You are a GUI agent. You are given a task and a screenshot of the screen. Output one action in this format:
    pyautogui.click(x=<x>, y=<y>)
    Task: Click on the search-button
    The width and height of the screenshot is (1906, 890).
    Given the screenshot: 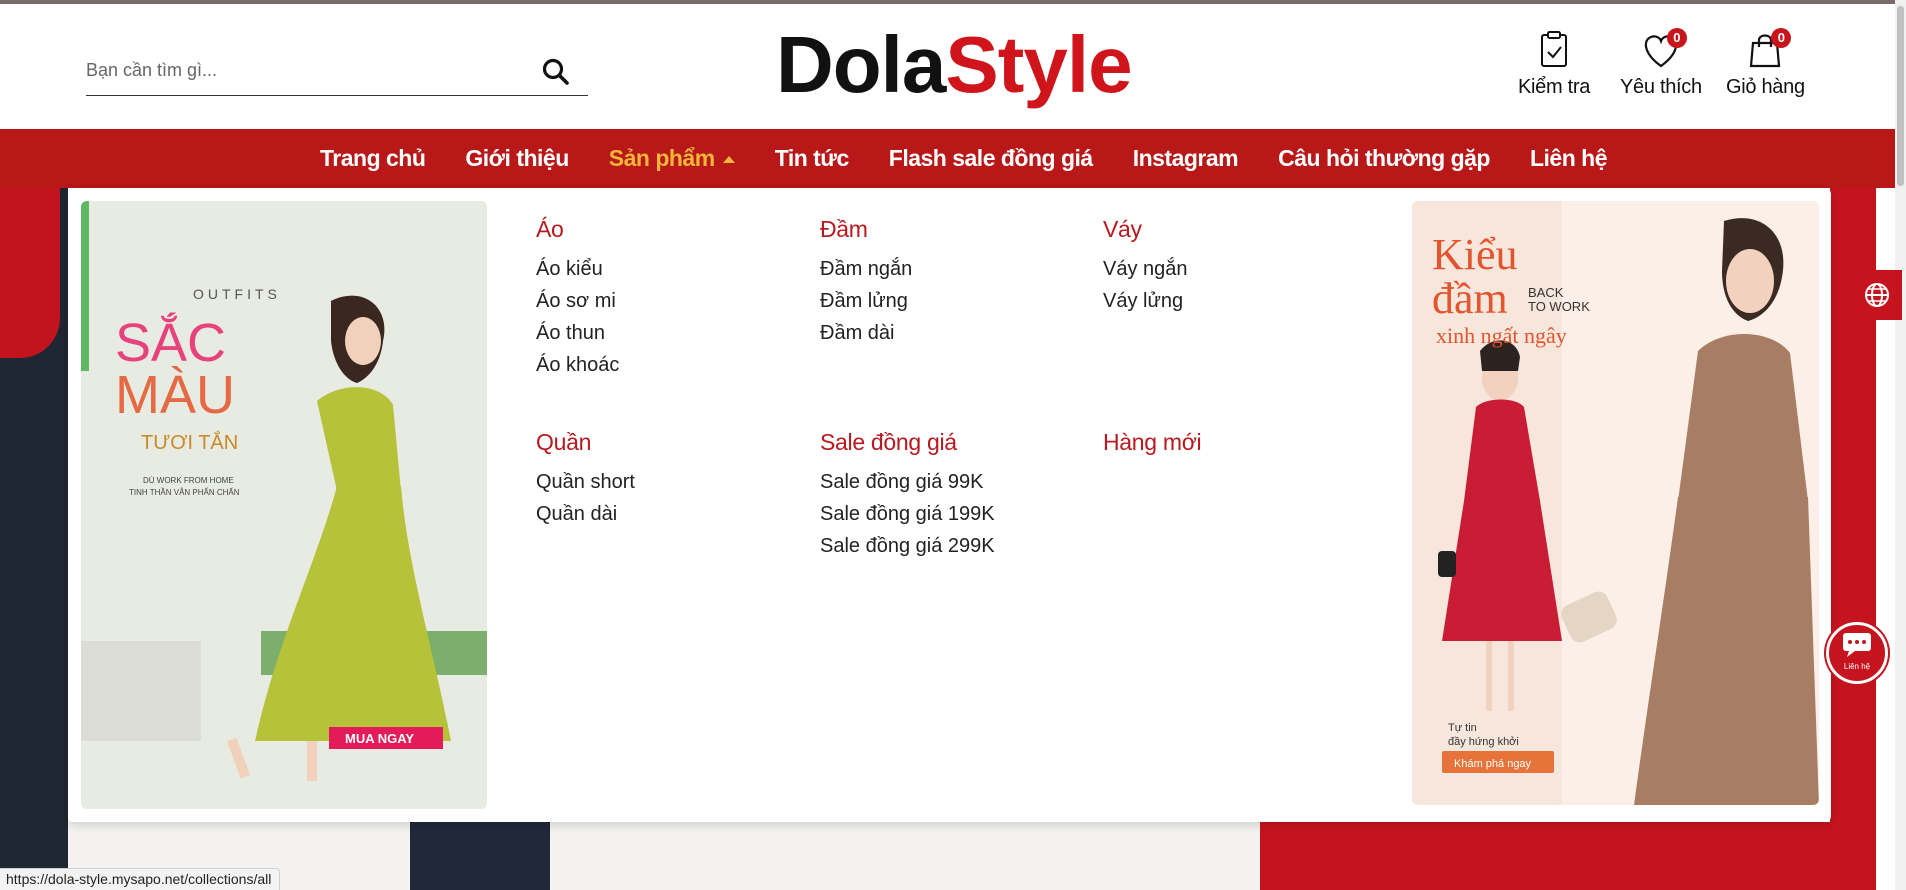 What is the action you would take?
    pyautogui.click(x=556, y=72)
    